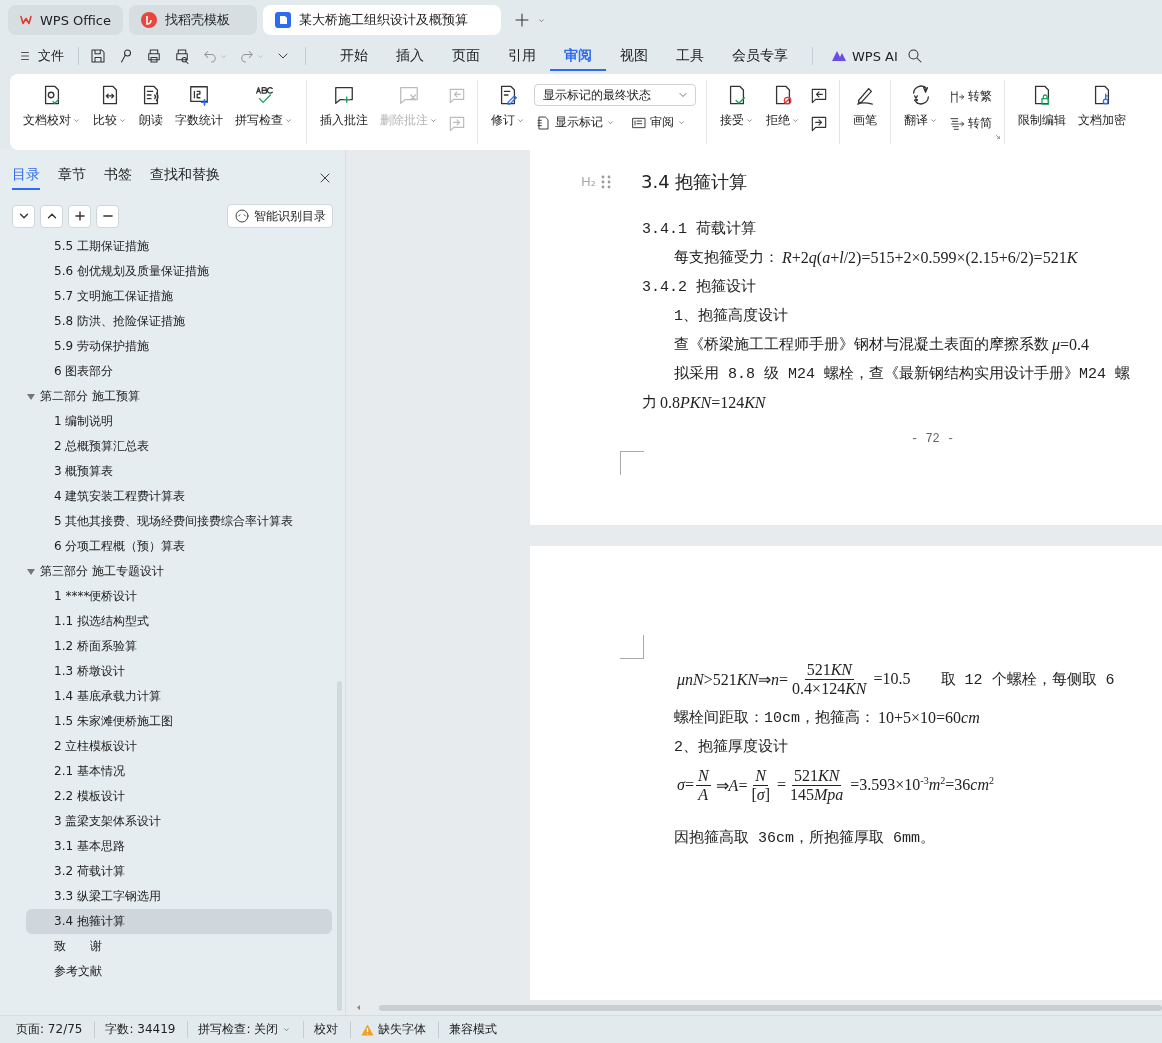 This screenshot has width=1162, height=1043. What do you see at coordinates (110, 106) in the screenshot?
I see `ribbon-button: 比较` at bounding box center [110, 106].